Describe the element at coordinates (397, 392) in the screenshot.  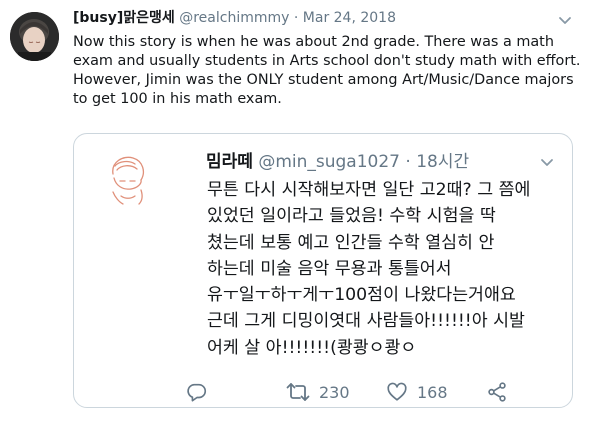
I see `heart-icon` at that location.